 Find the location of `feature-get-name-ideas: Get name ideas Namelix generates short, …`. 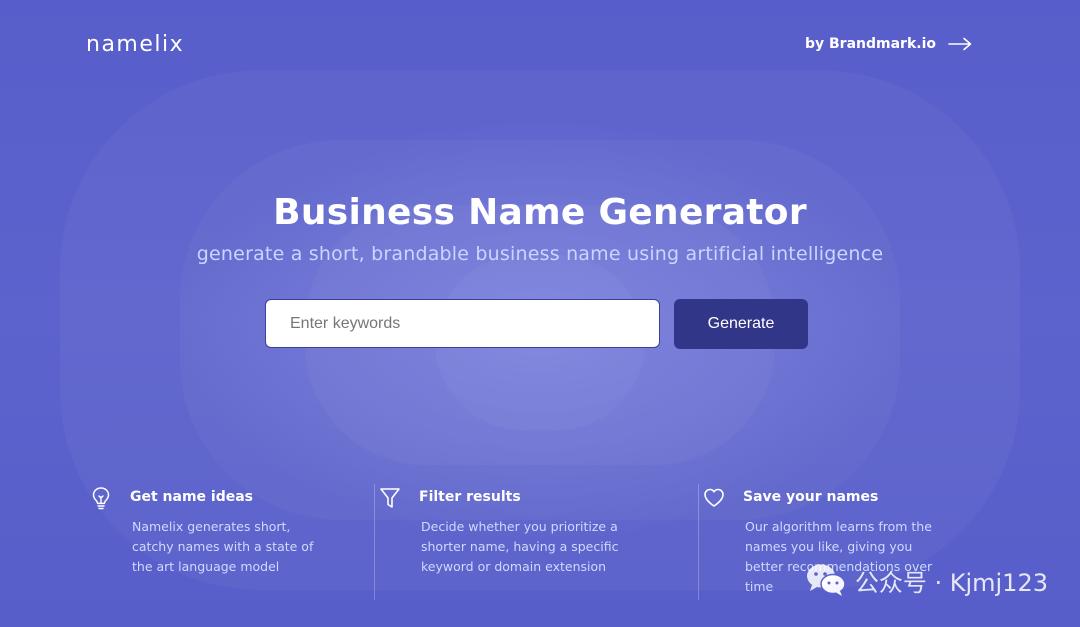

feature-get-name-ideas: Get name ideas Namelix generates short, … is located at coordinates (230, 542).